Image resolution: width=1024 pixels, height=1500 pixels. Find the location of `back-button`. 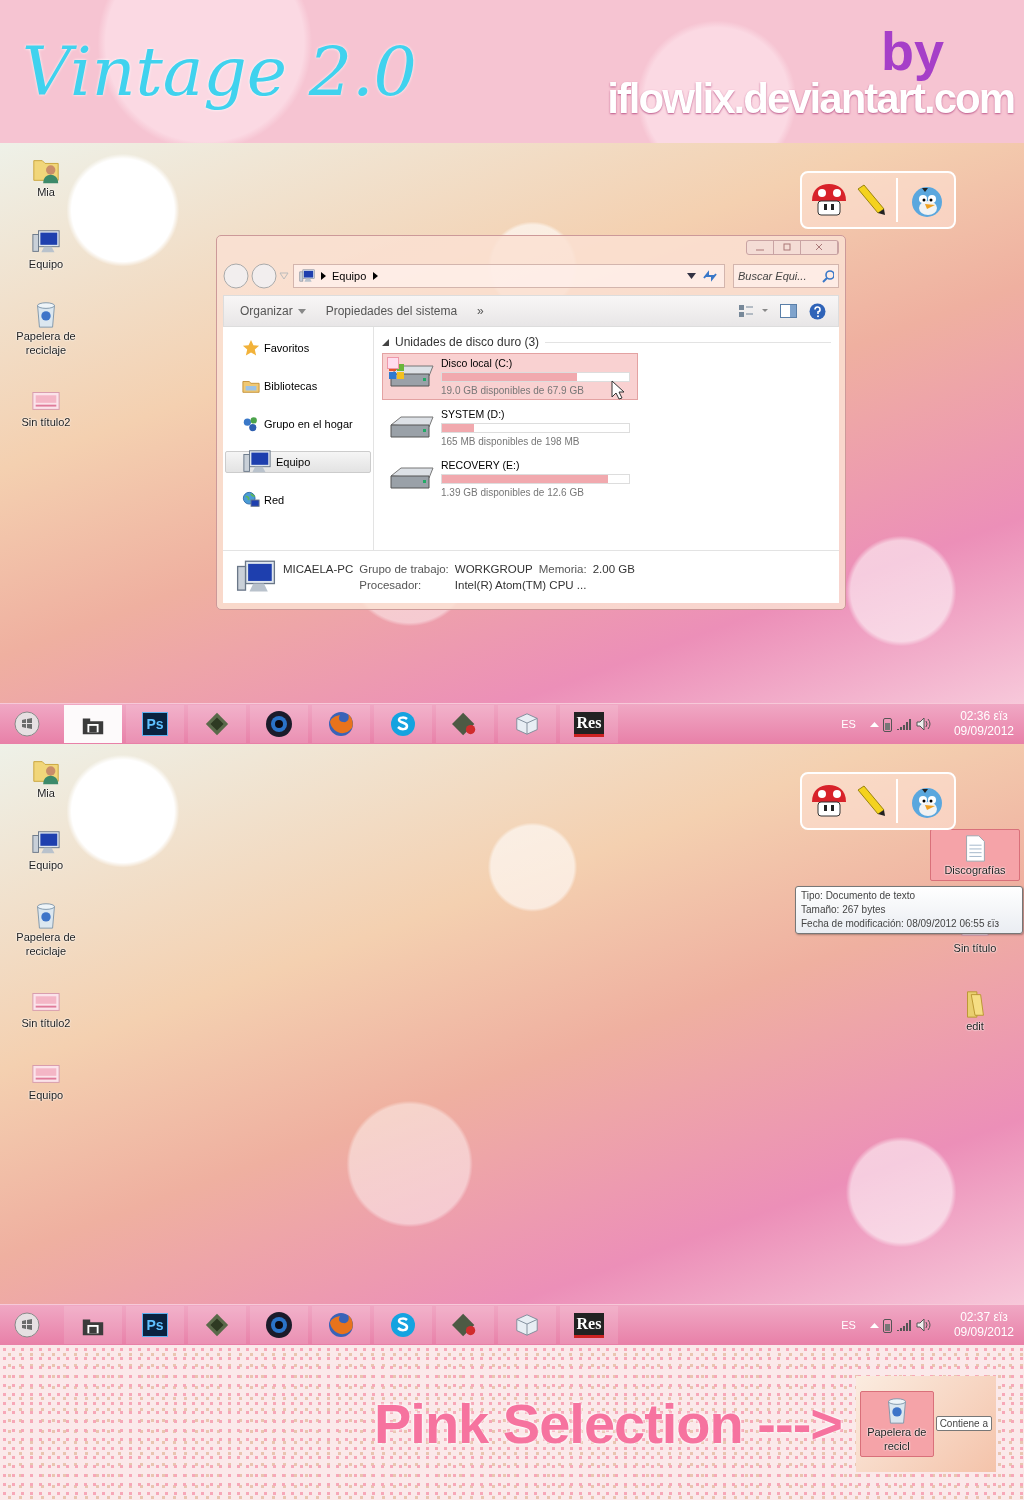

back-button is located at coordinates (236, 276).